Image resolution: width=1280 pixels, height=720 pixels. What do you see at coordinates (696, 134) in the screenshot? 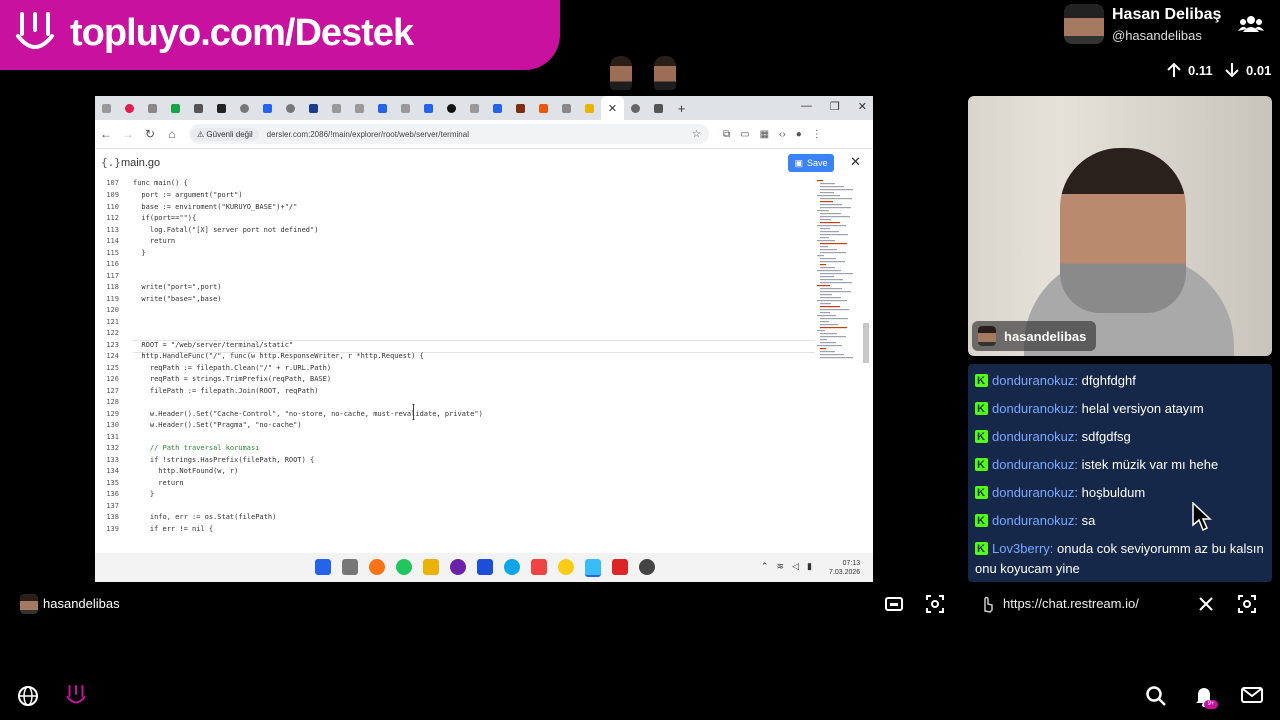
I see `bookmark-star-icon: ☆` at bounding box center [696, 134].